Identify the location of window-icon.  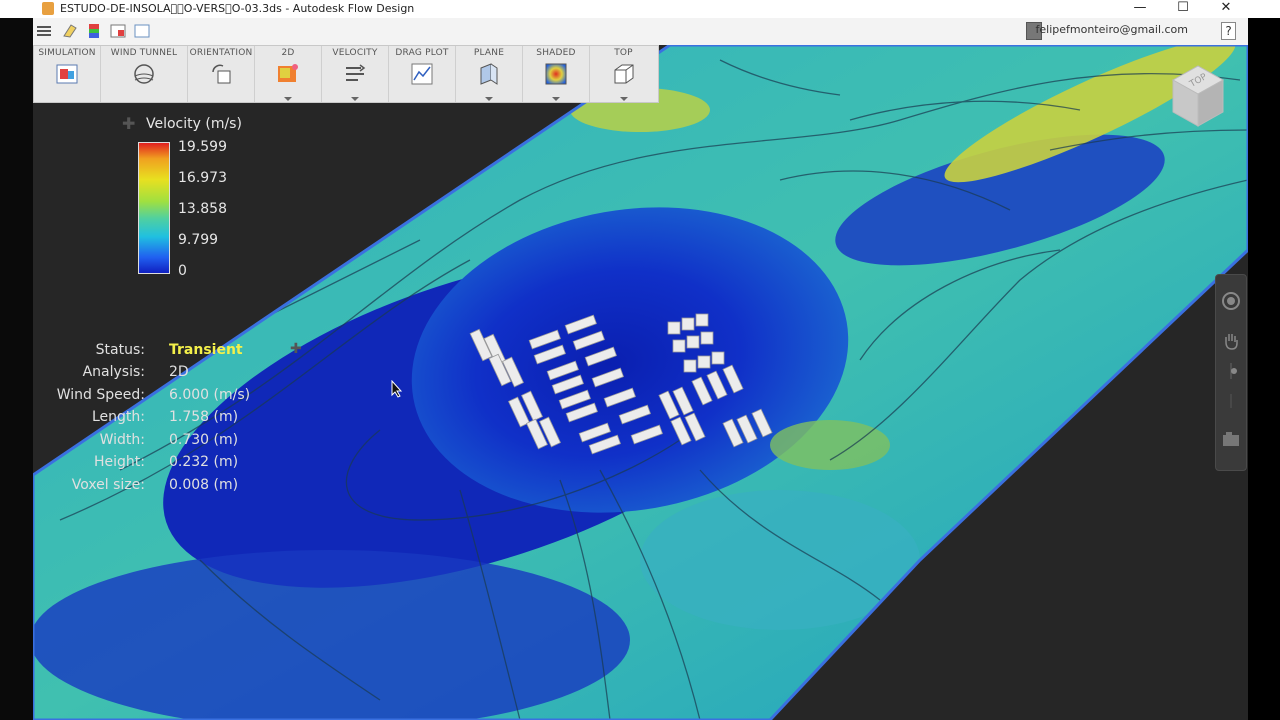
(142, 31).